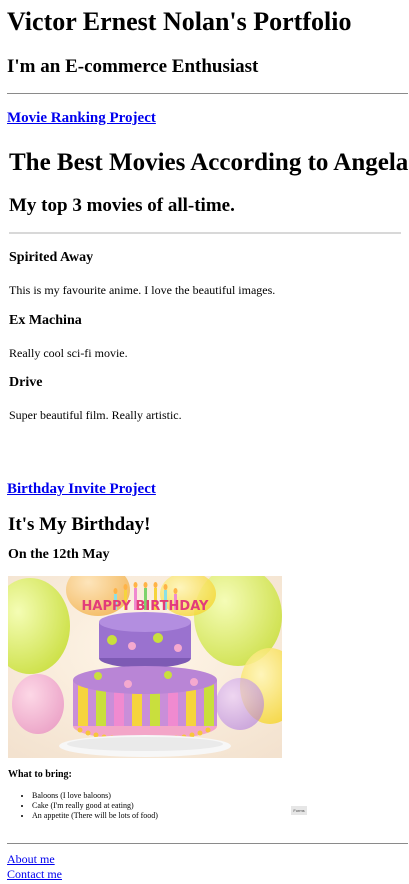 This screenshot has height=884, width=409. Describe the element at coordinates (81, 489) in the screenshot. I see `birthday-invite-project-link: Birthday Invite Project` at that location.